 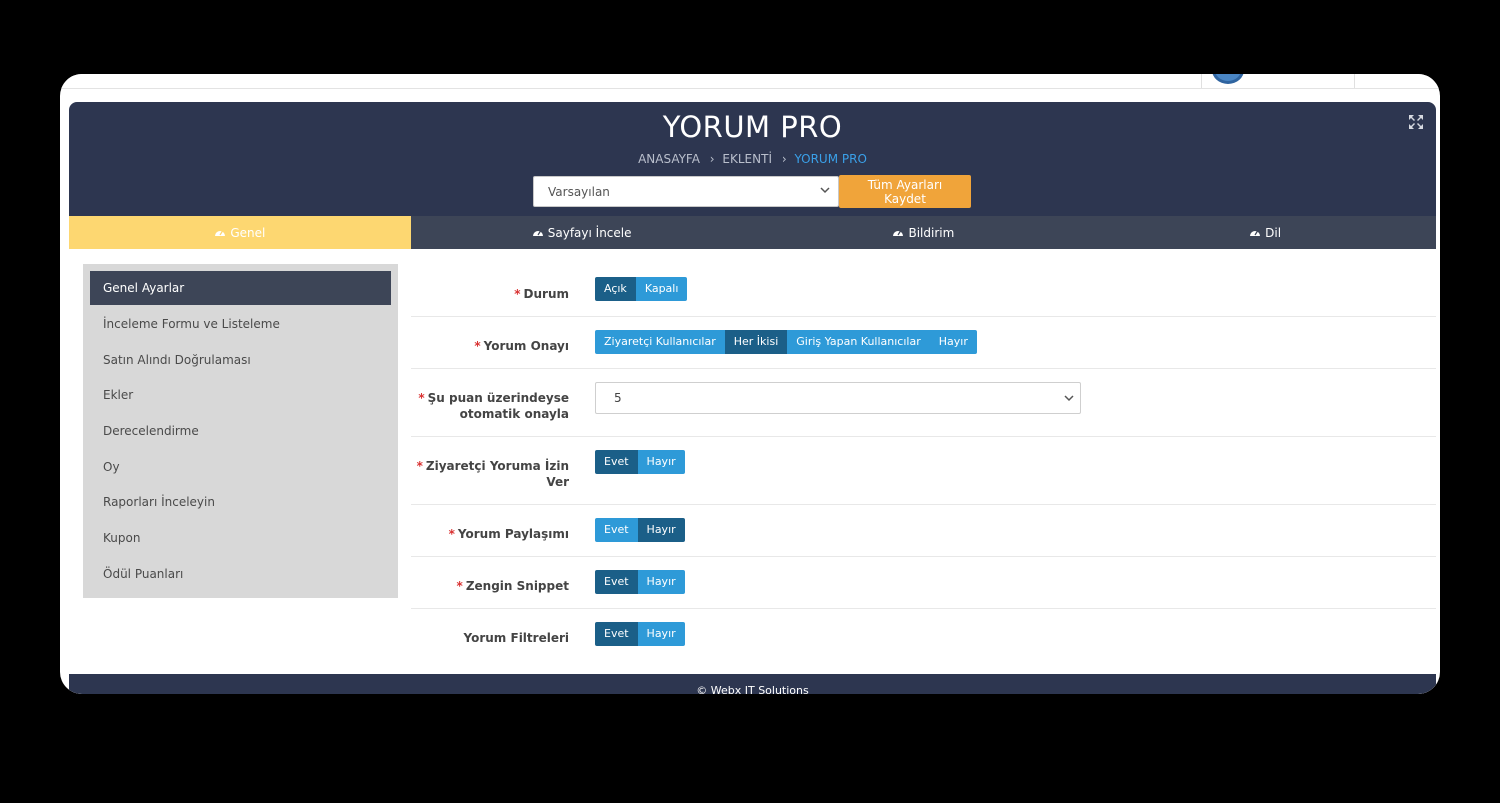 What do you see at coordinates (923, 290) in the screenshot?
I see `form-row-durum: * Durum Açık Kapalı` at bounding box center [923, 290].